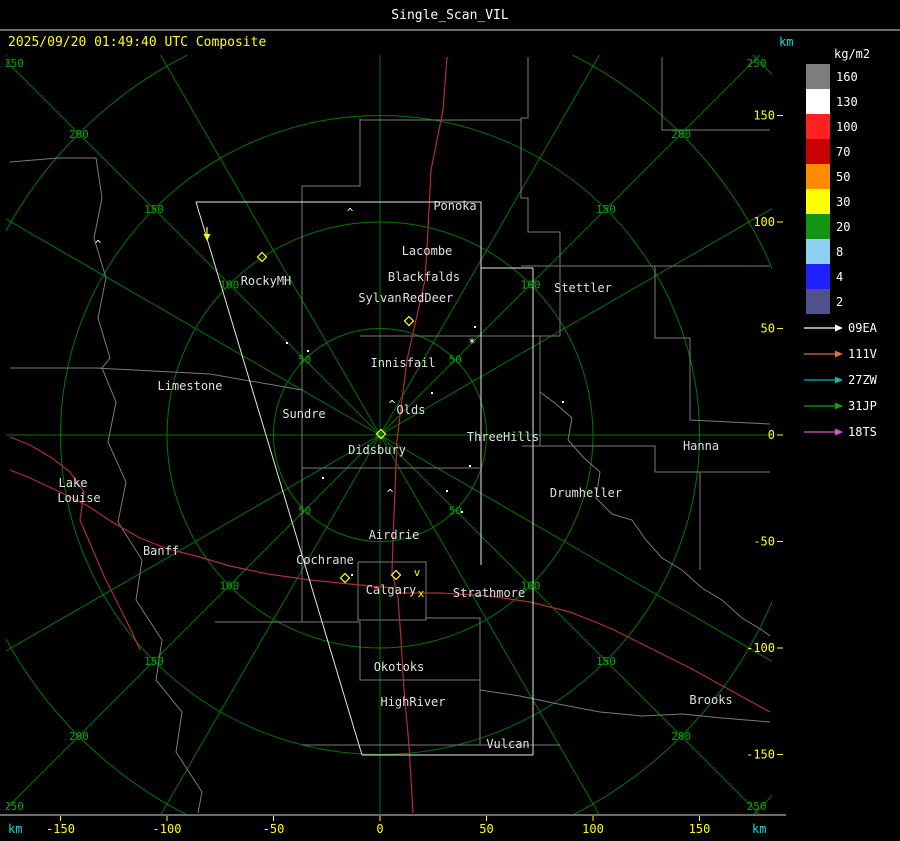 This screenshot has width=900, height=841. Describe the element at coordinates (586, 493) in the screenshot. I see `city-label-drumheller: Drumheller` at that location.